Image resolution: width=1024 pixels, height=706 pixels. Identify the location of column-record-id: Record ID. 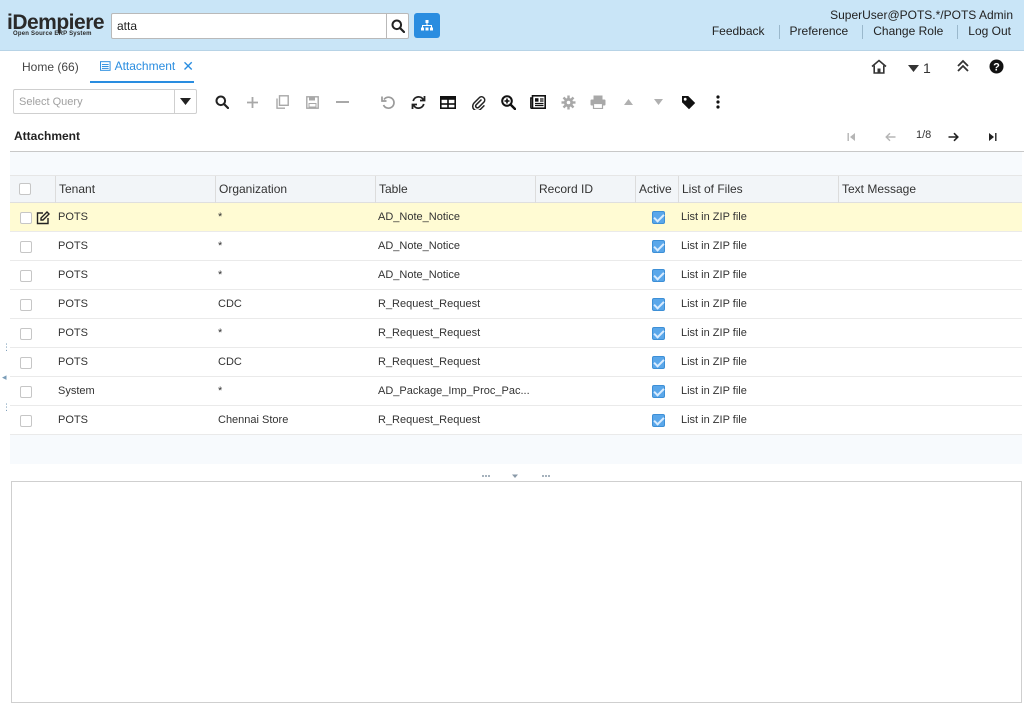
(585, 189).